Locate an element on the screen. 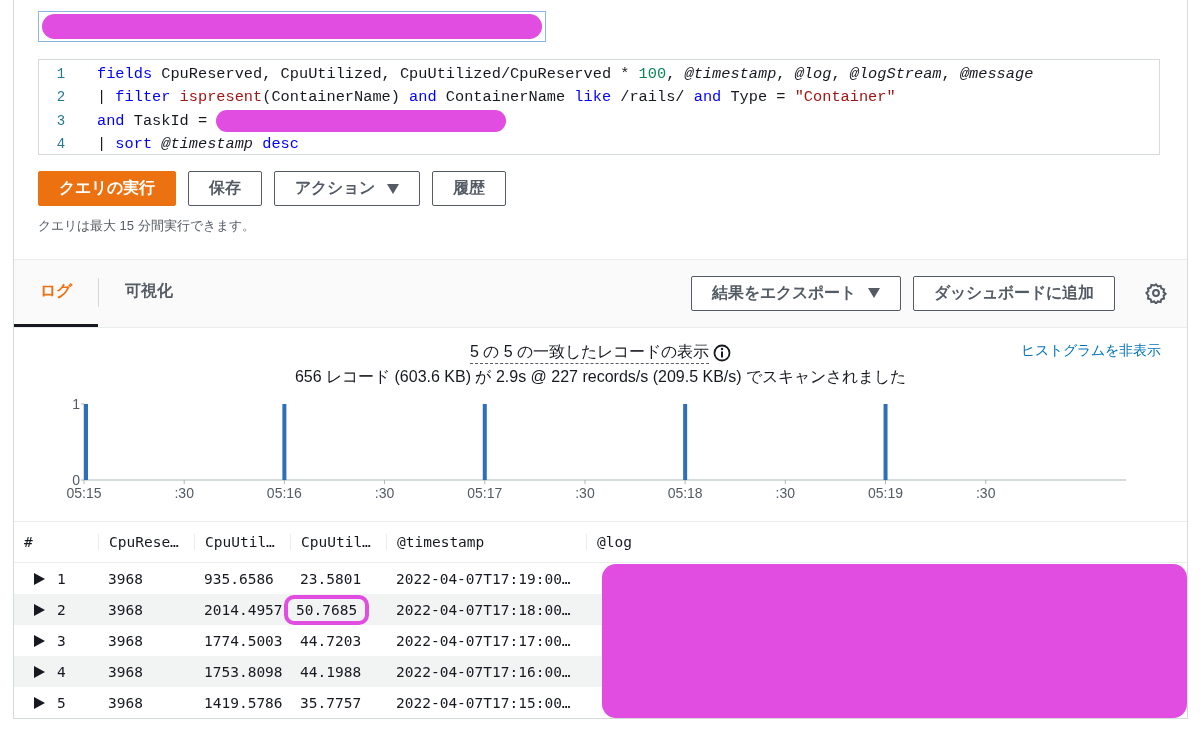  query-note: クエリは最大 15 分間実行できます。 is located at coordinates (147, 226).